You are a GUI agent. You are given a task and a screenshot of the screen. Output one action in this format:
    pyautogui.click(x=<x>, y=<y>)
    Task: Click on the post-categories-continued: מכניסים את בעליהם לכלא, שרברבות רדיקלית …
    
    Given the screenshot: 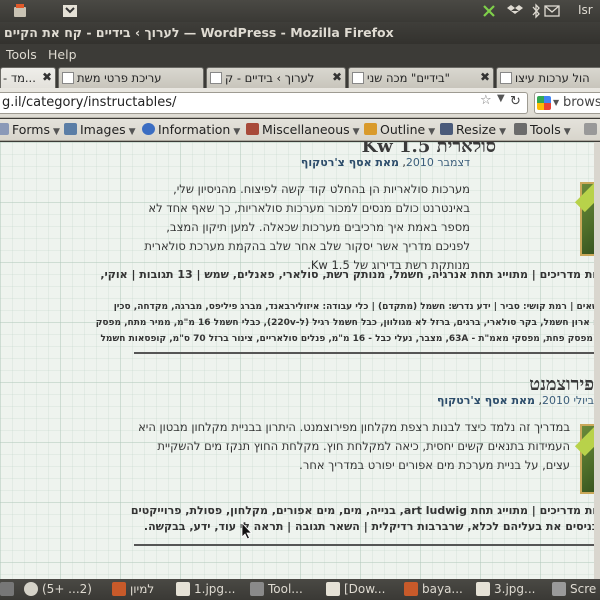 What is the action you would take?
    pyautogui.click(x=372, y=526)
    